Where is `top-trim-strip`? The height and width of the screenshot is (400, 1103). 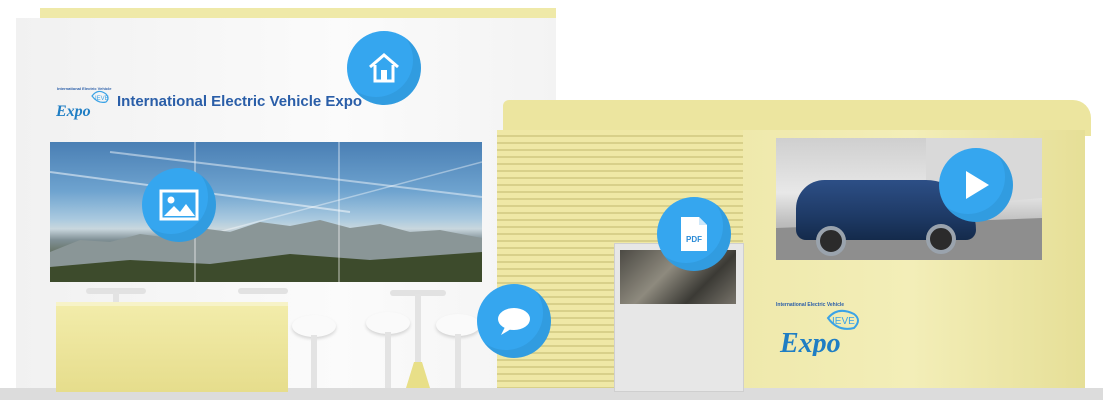 top-trim-strip is located at coordinates (298, 13).